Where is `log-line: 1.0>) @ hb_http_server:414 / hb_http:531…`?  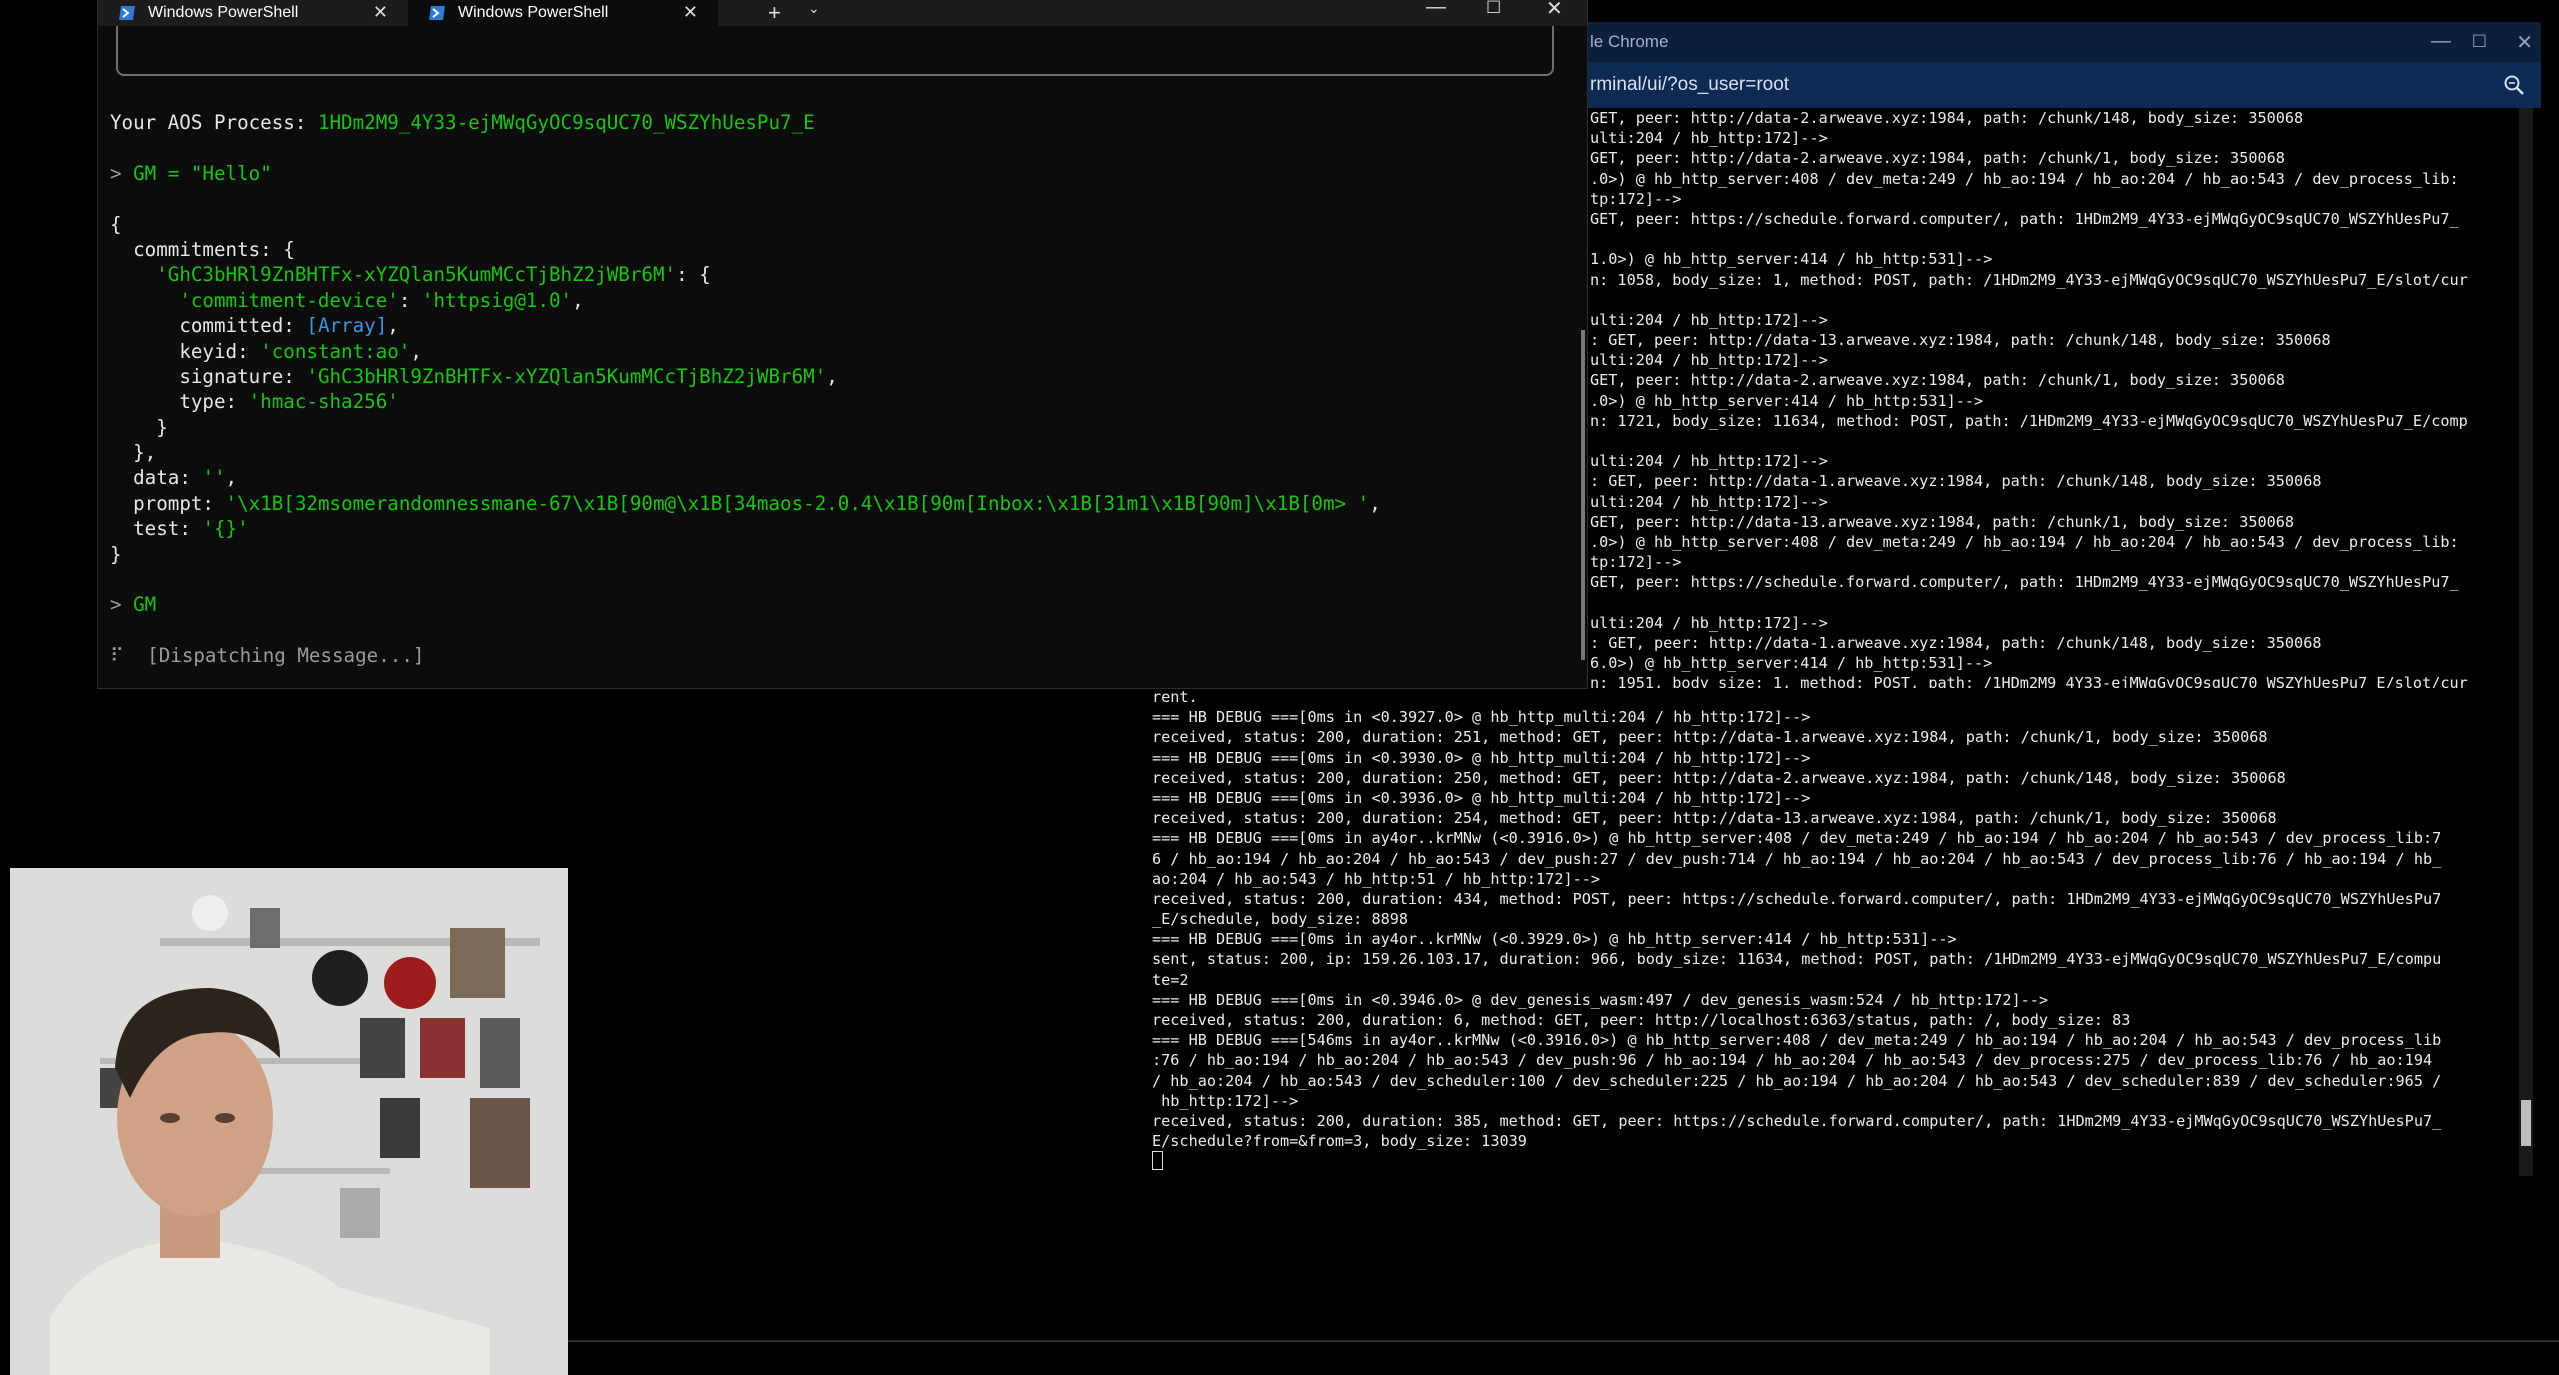 log-line: 1.0>) @ hb_http_server:414 / hb_http:531… is located at coordinates (1791, 259).